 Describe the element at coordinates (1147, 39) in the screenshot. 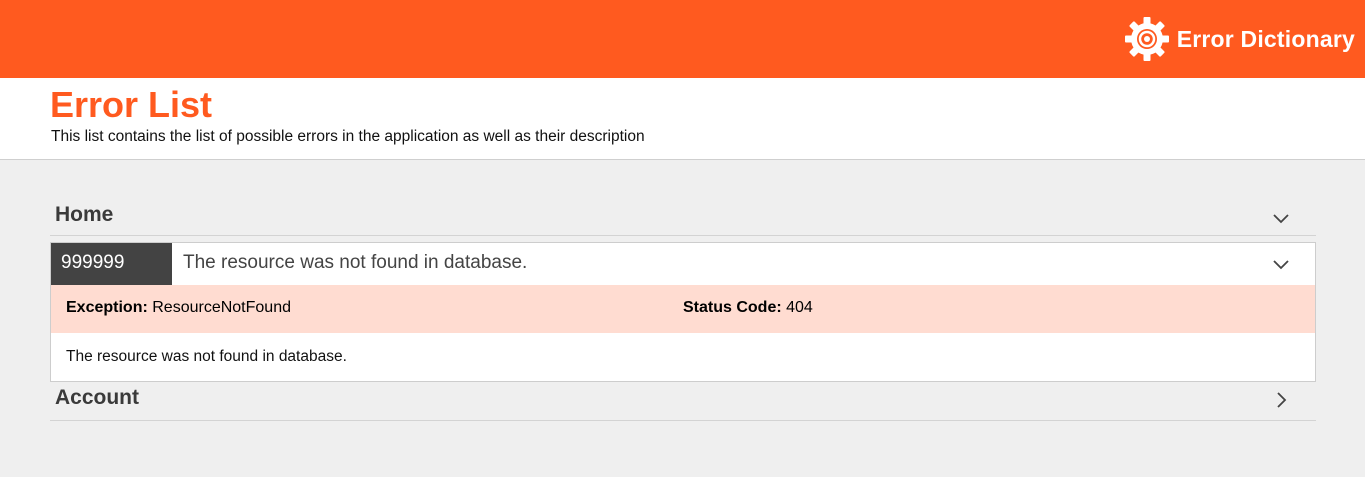

I see `gear-icon` at that location.